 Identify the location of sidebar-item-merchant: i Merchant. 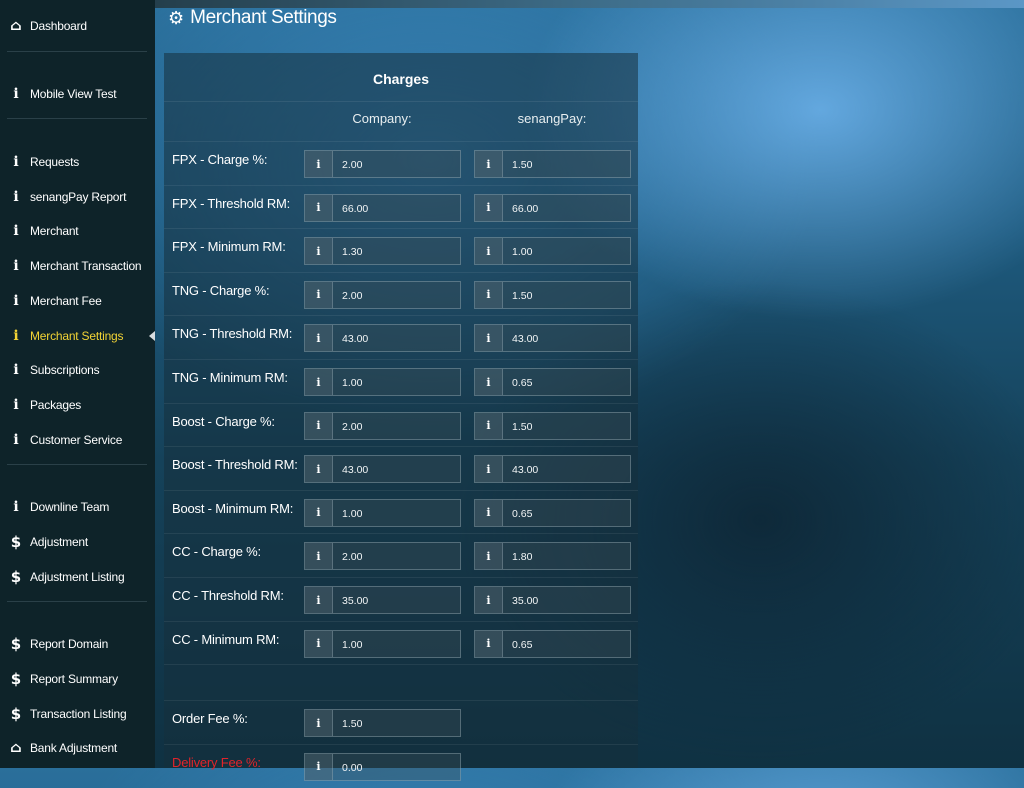
(77, 231).